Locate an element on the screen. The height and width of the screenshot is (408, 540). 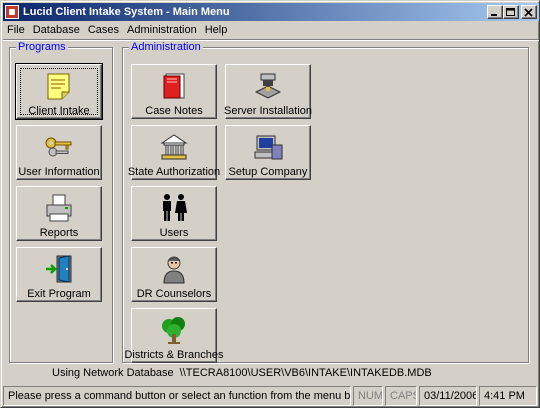
users-label: Users is located at coordinates (174, 233).